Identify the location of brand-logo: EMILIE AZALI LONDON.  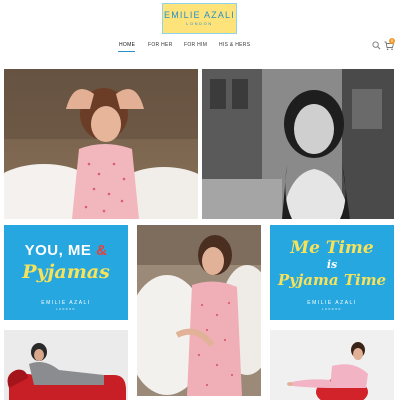
(199, 18).